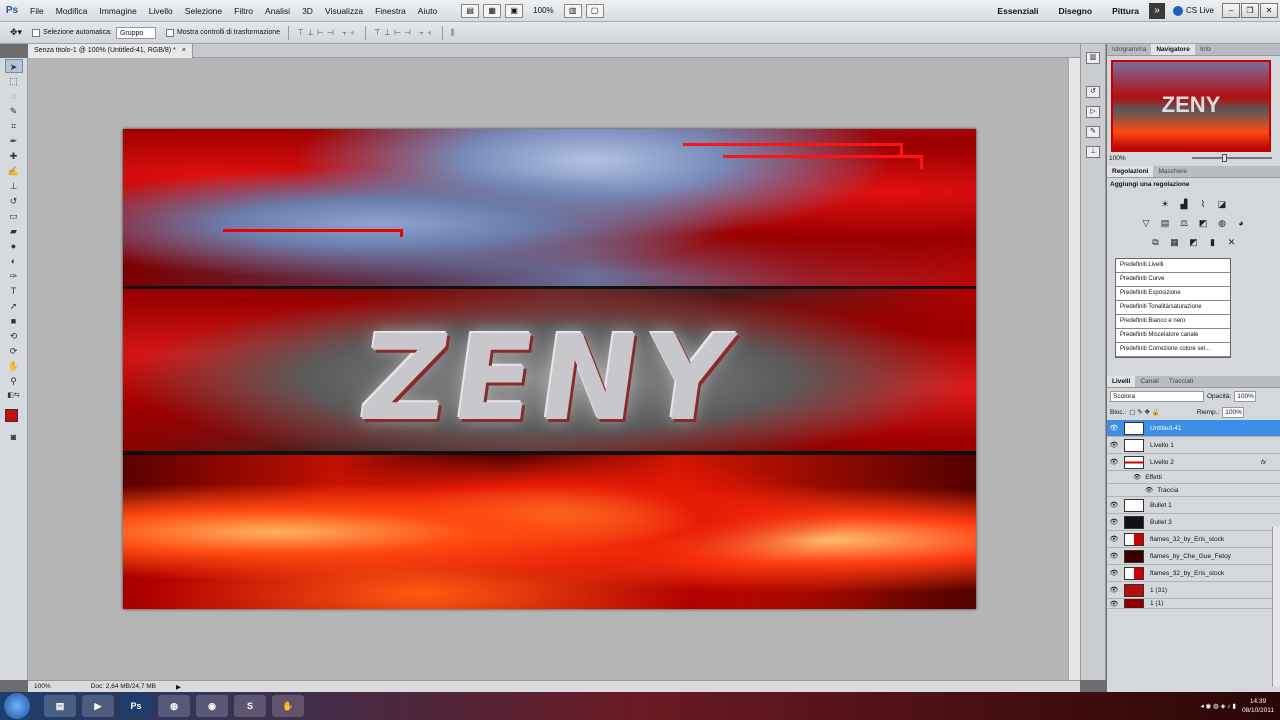 The image size is (1280, 720). What do you see at coordinates (1245, 396) in the screenshot?
I see `opacity-input: 100%` at bounding box center [1245, 396].